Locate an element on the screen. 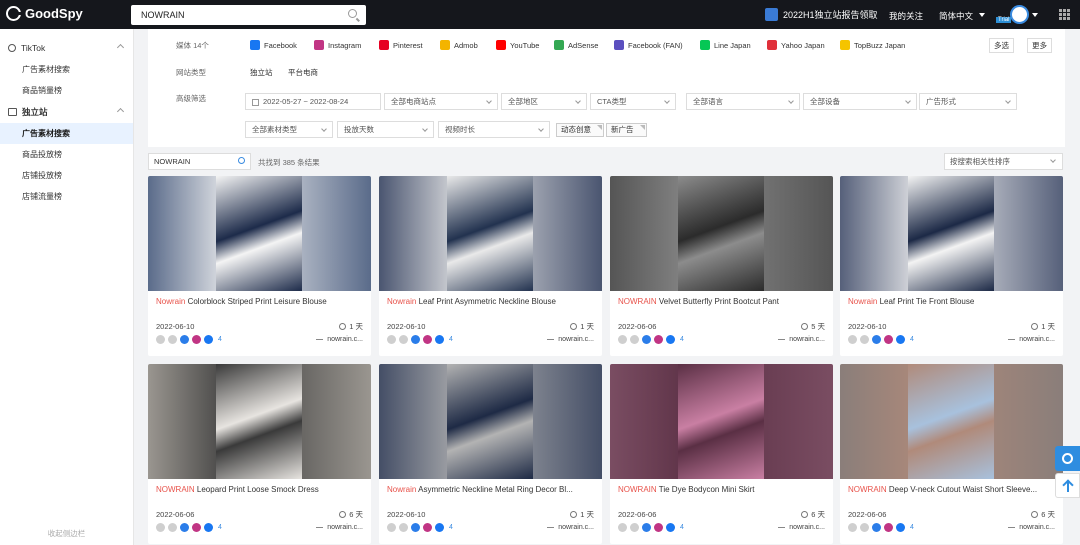 The image size is (1080, 545). sidebar-group-dtc: 独立站 is located at coordinates (66, 112).